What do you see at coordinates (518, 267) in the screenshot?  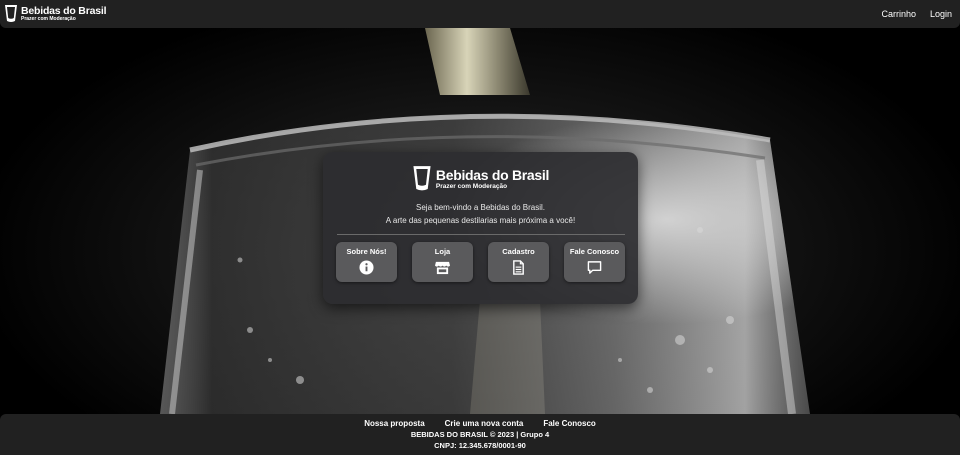 I see `document-icon` at bounding box center [518, 267].